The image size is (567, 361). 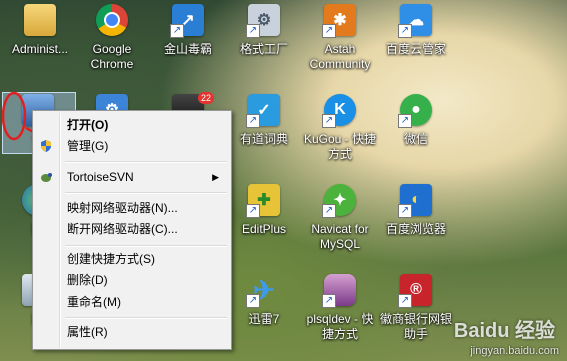 What do you see at coordinates (514, 351) in the screenshot?
I see `watermark-url: jingyan.baidu.com` at bounding box center [514, 351].